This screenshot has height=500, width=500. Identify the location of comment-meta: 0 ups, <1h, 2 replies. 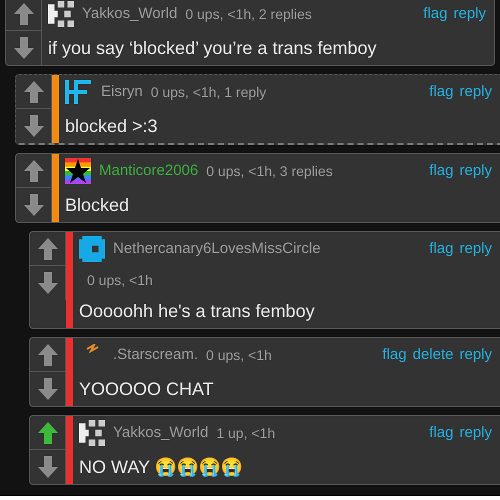
(248, 14).